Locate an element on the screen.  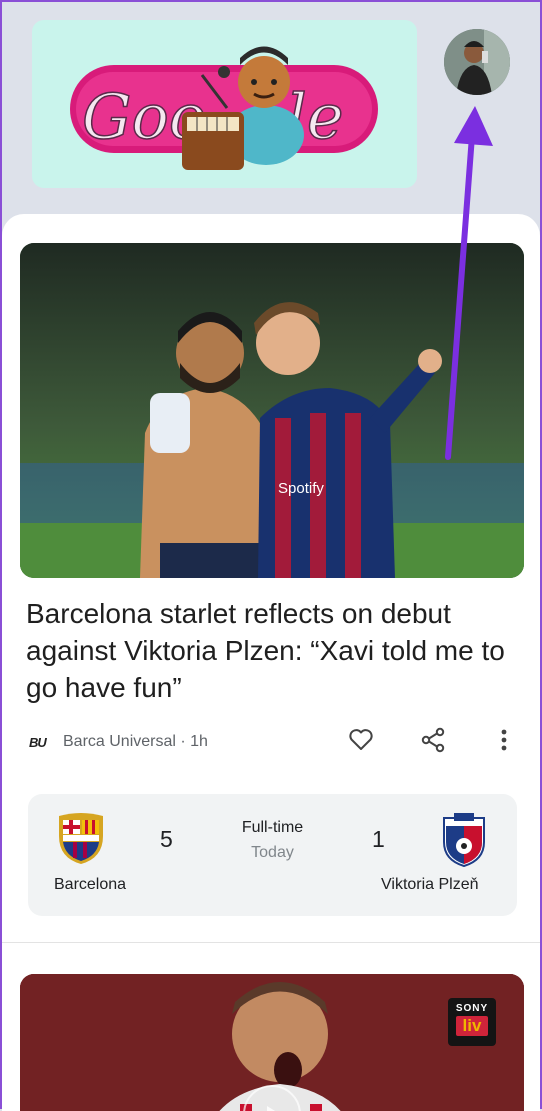
source-logo: BU is located at coordinates (38, 742).